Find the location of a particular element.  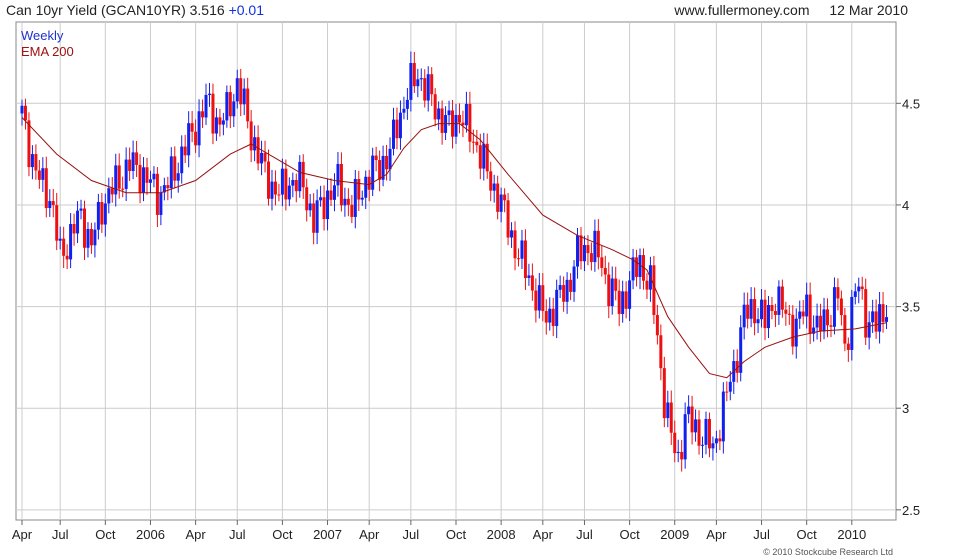

x-tick-label: 2006 is located at coordinates (150, 534).